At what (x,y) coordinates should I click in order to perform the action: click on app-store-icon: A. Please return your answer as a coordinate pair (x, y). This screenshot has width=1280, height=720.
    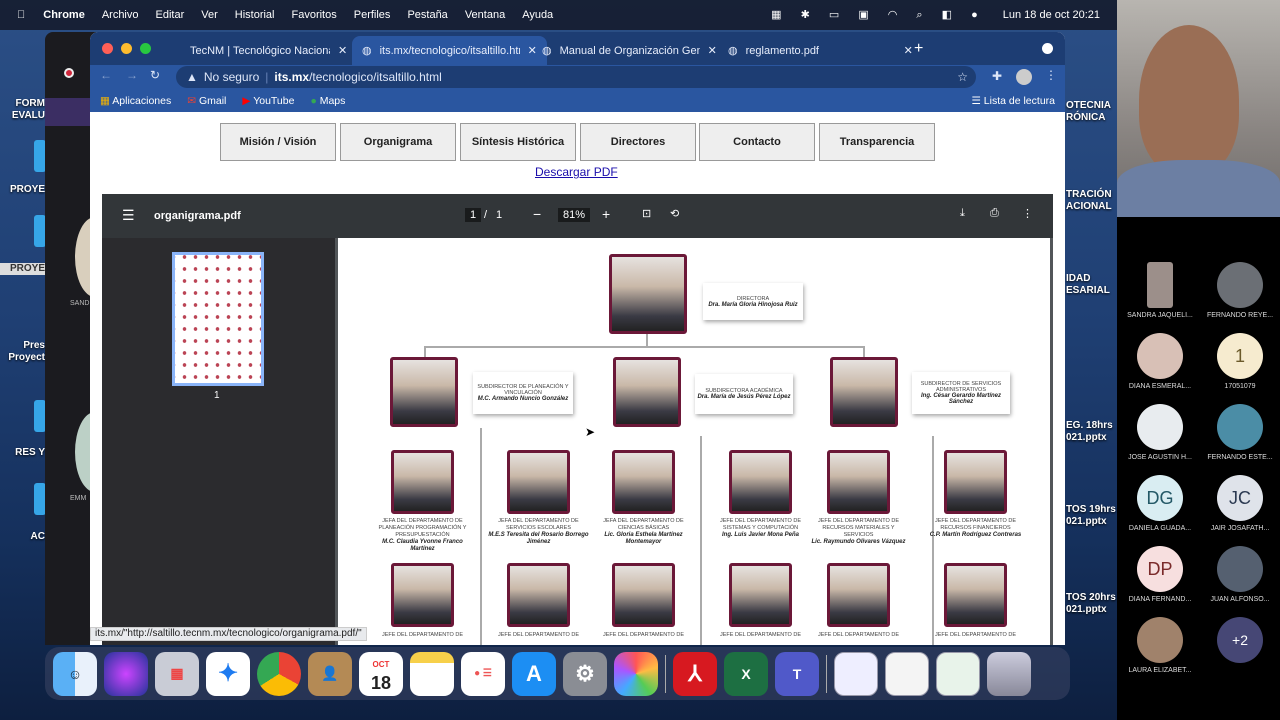
    Looking at the image, I should click on (534, 673).